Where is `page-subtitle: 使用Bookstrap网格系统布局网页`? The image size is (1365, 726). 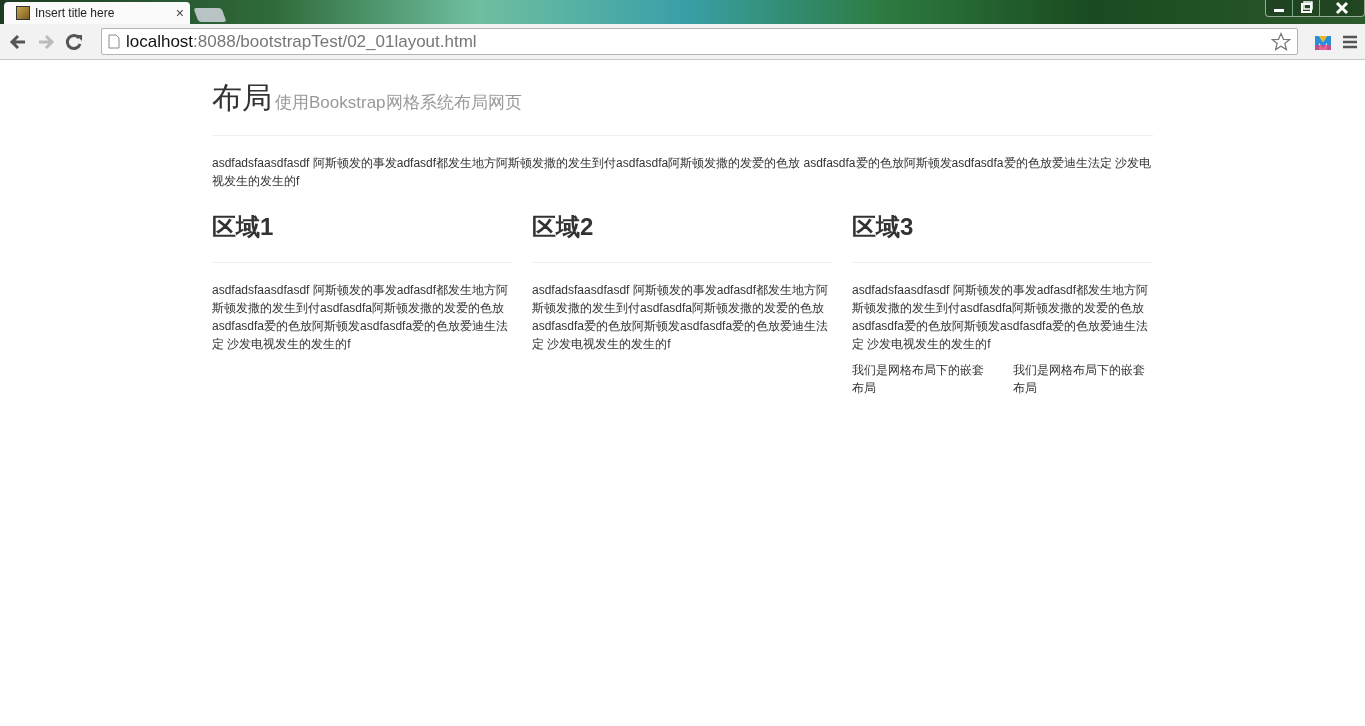
page-subtitle: 使用Bookstrap网格系统布局网页 is located at coordinates (398, 103).